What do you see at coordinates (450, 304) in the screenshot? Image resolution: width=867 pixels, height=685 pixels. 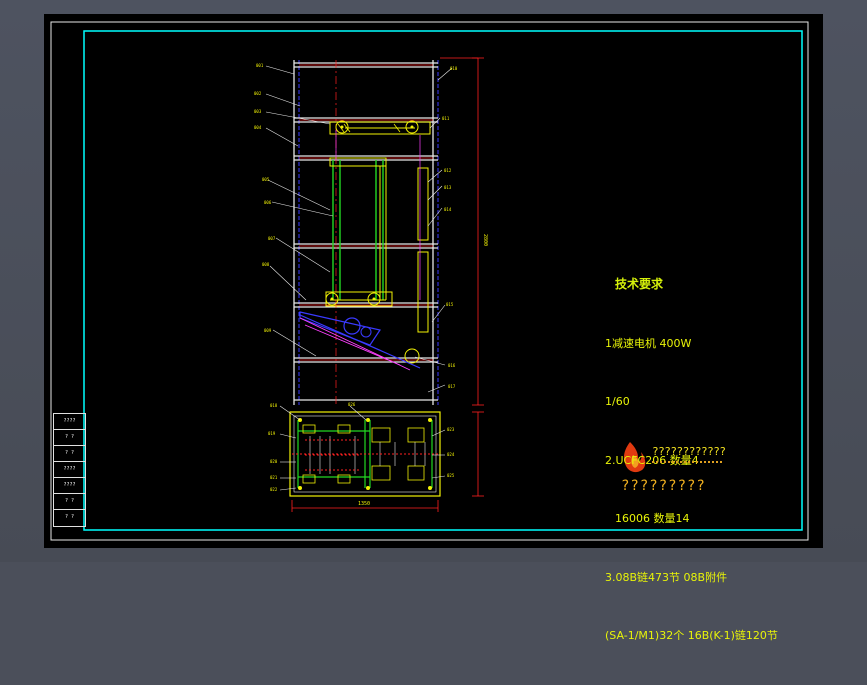 I see `svg-text: 015` at bounding box center [450, 304].